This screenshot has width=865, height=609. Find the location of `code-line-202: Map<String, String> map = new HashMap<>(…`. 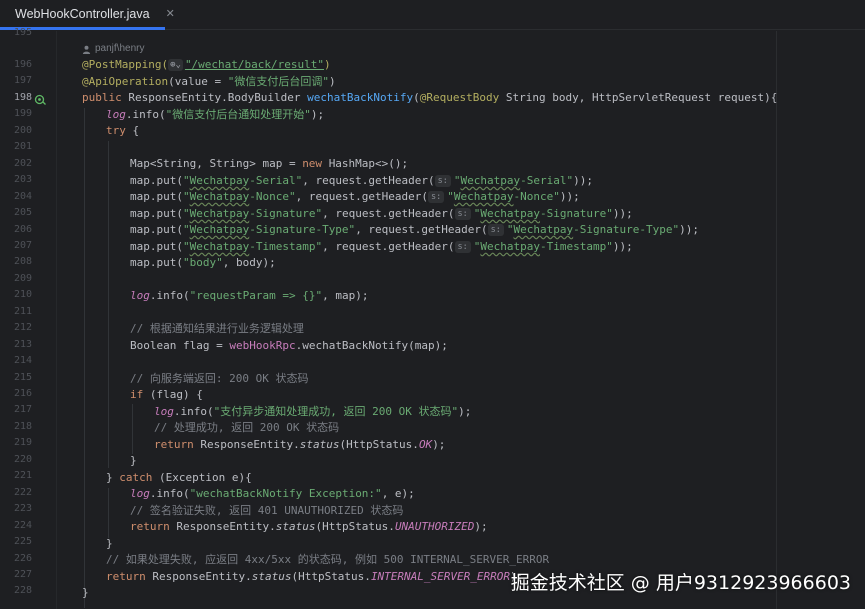

code-line-202: Map<String, String> map = new HashMap<>(… is located at coordinates (269, 163).